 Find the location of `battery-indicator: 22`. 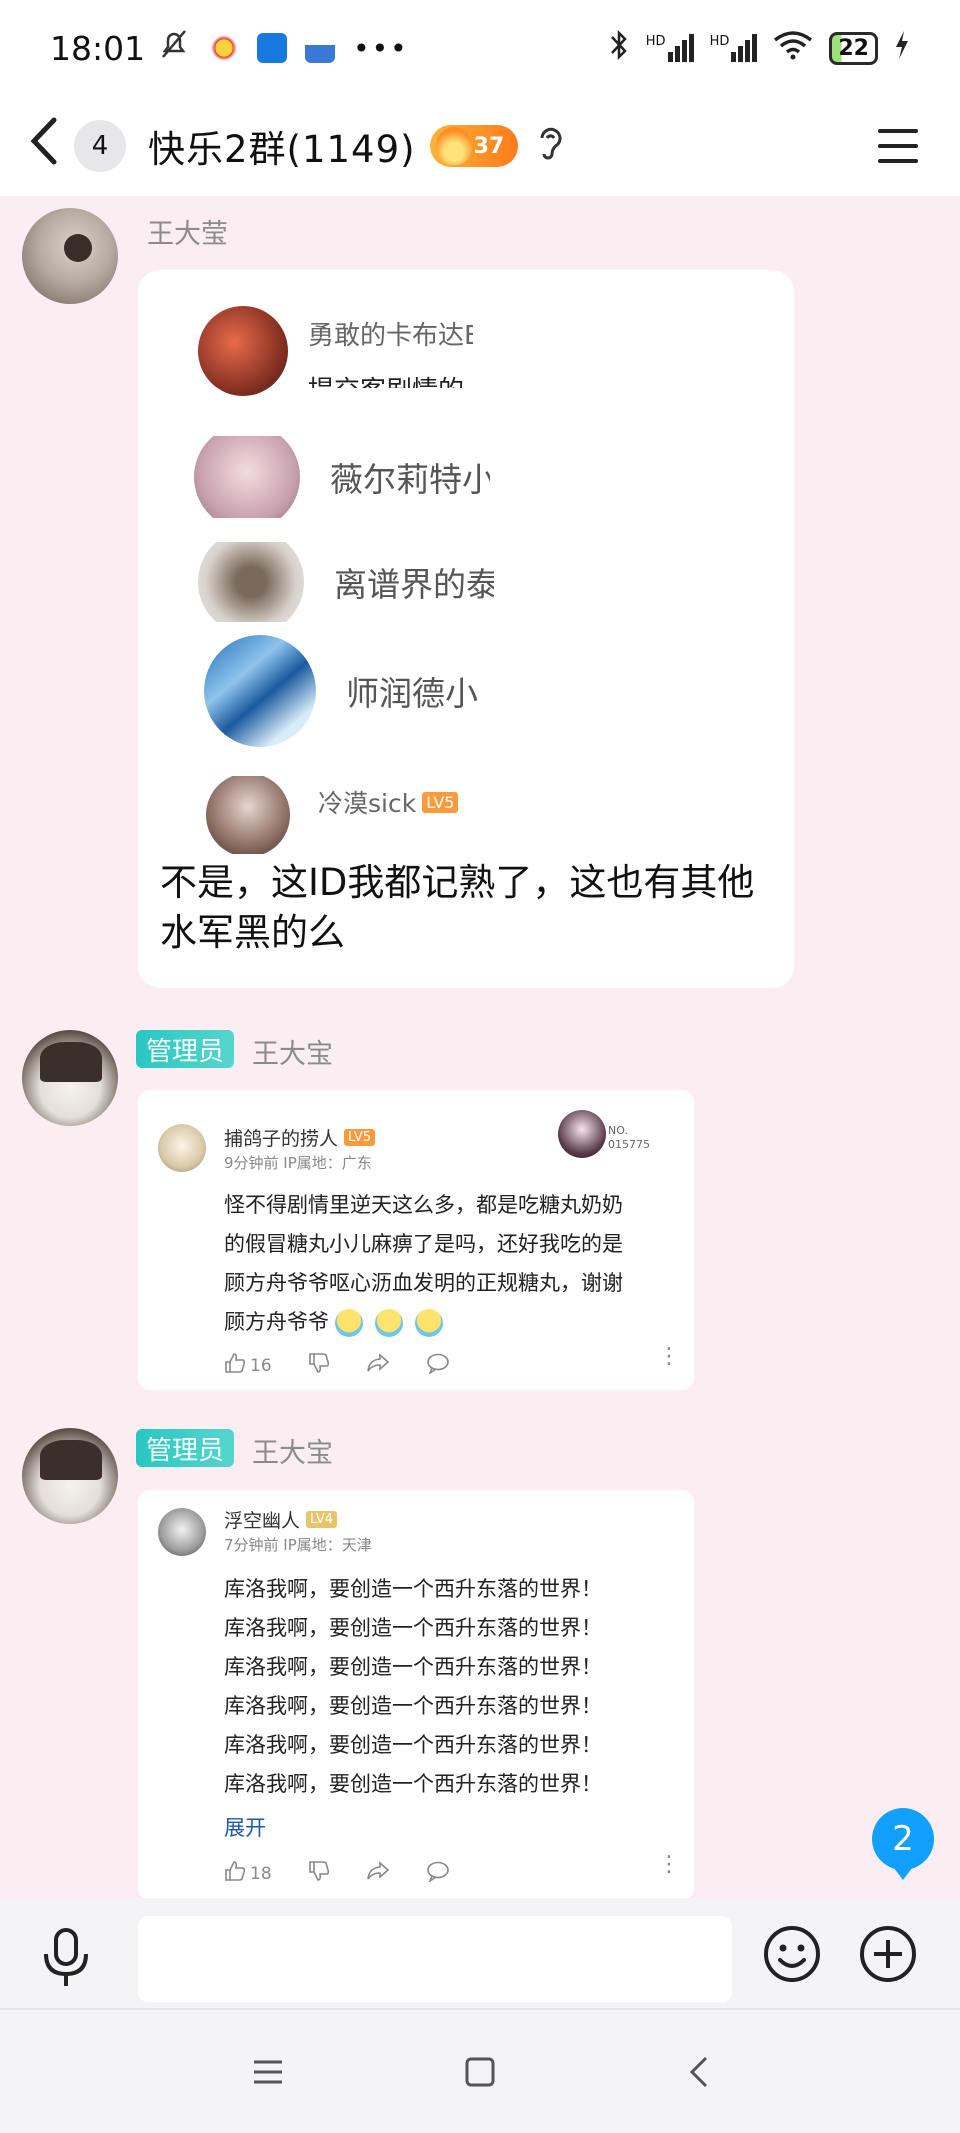

battery-indicator: 22 is located at coordinates (853, 48).